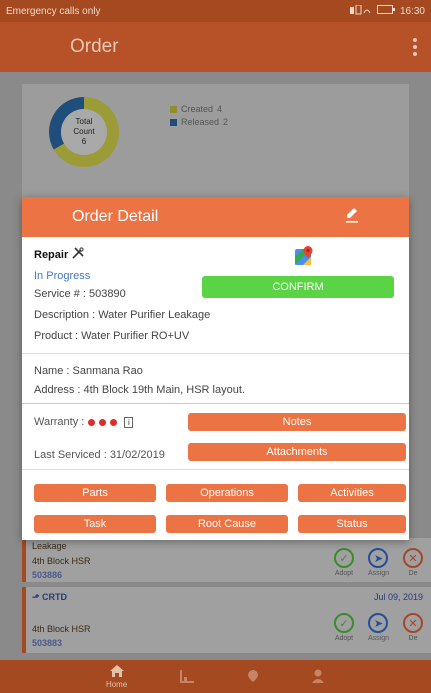  Describe the element at coordinates (53, 11) in the screenshot. I see `status-carrier: Emergency calls only` at that location.